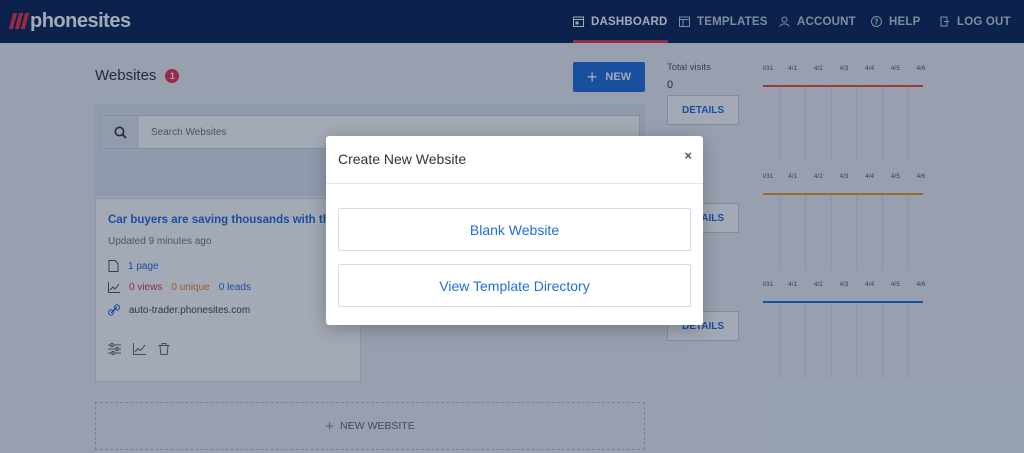 The image size is (1024, 453). Describe the element at coordinates (688, 155) in the screenshot. I see `close-icon: ×` at that location.